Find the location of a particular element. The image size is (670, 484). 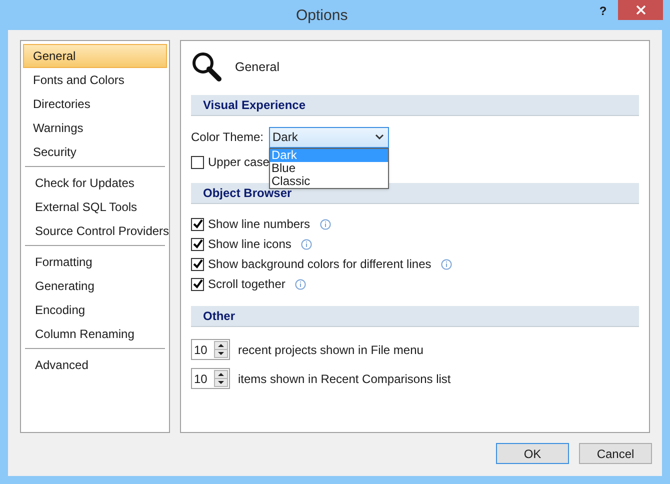

dropdown-option: Blue is located at coordinates (329, 168).